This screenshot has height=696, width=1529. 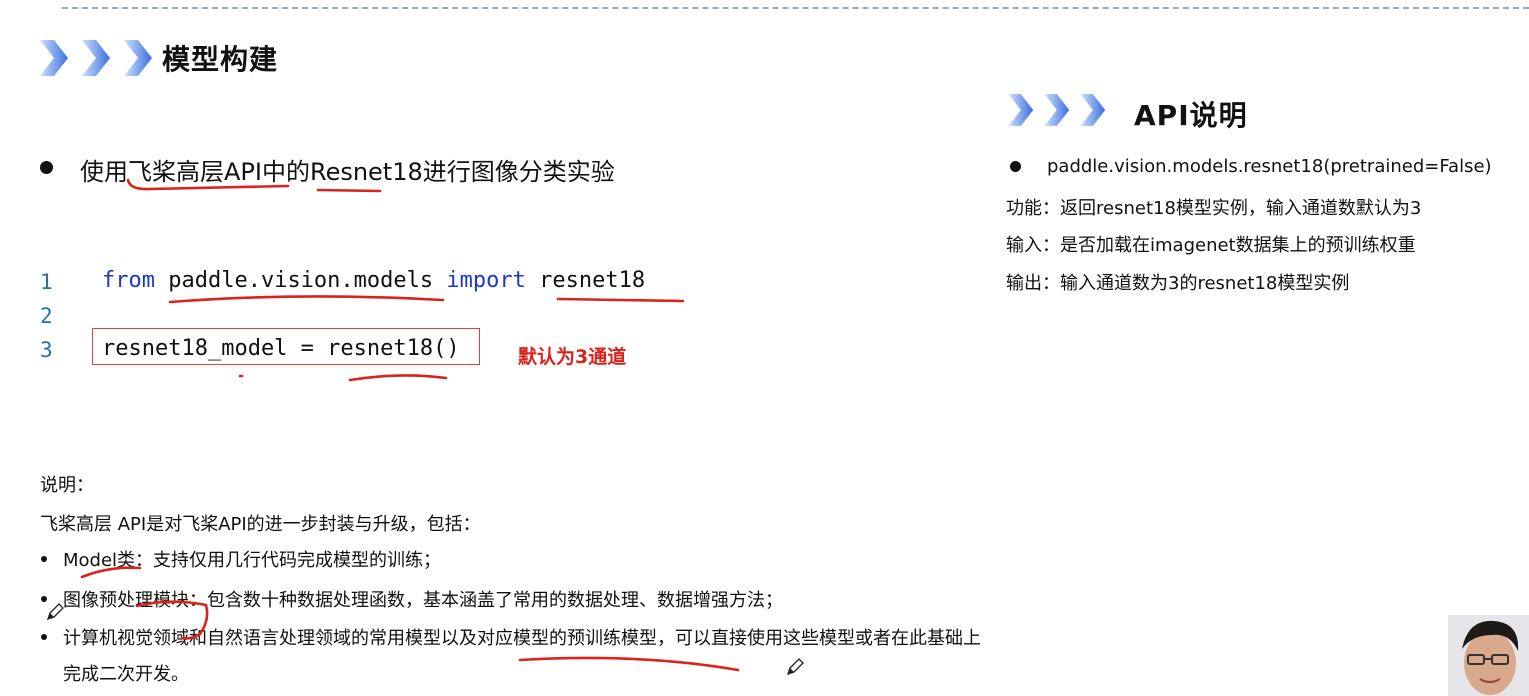 I want to click on presenter-avatar, so click(x=1488, y=655).